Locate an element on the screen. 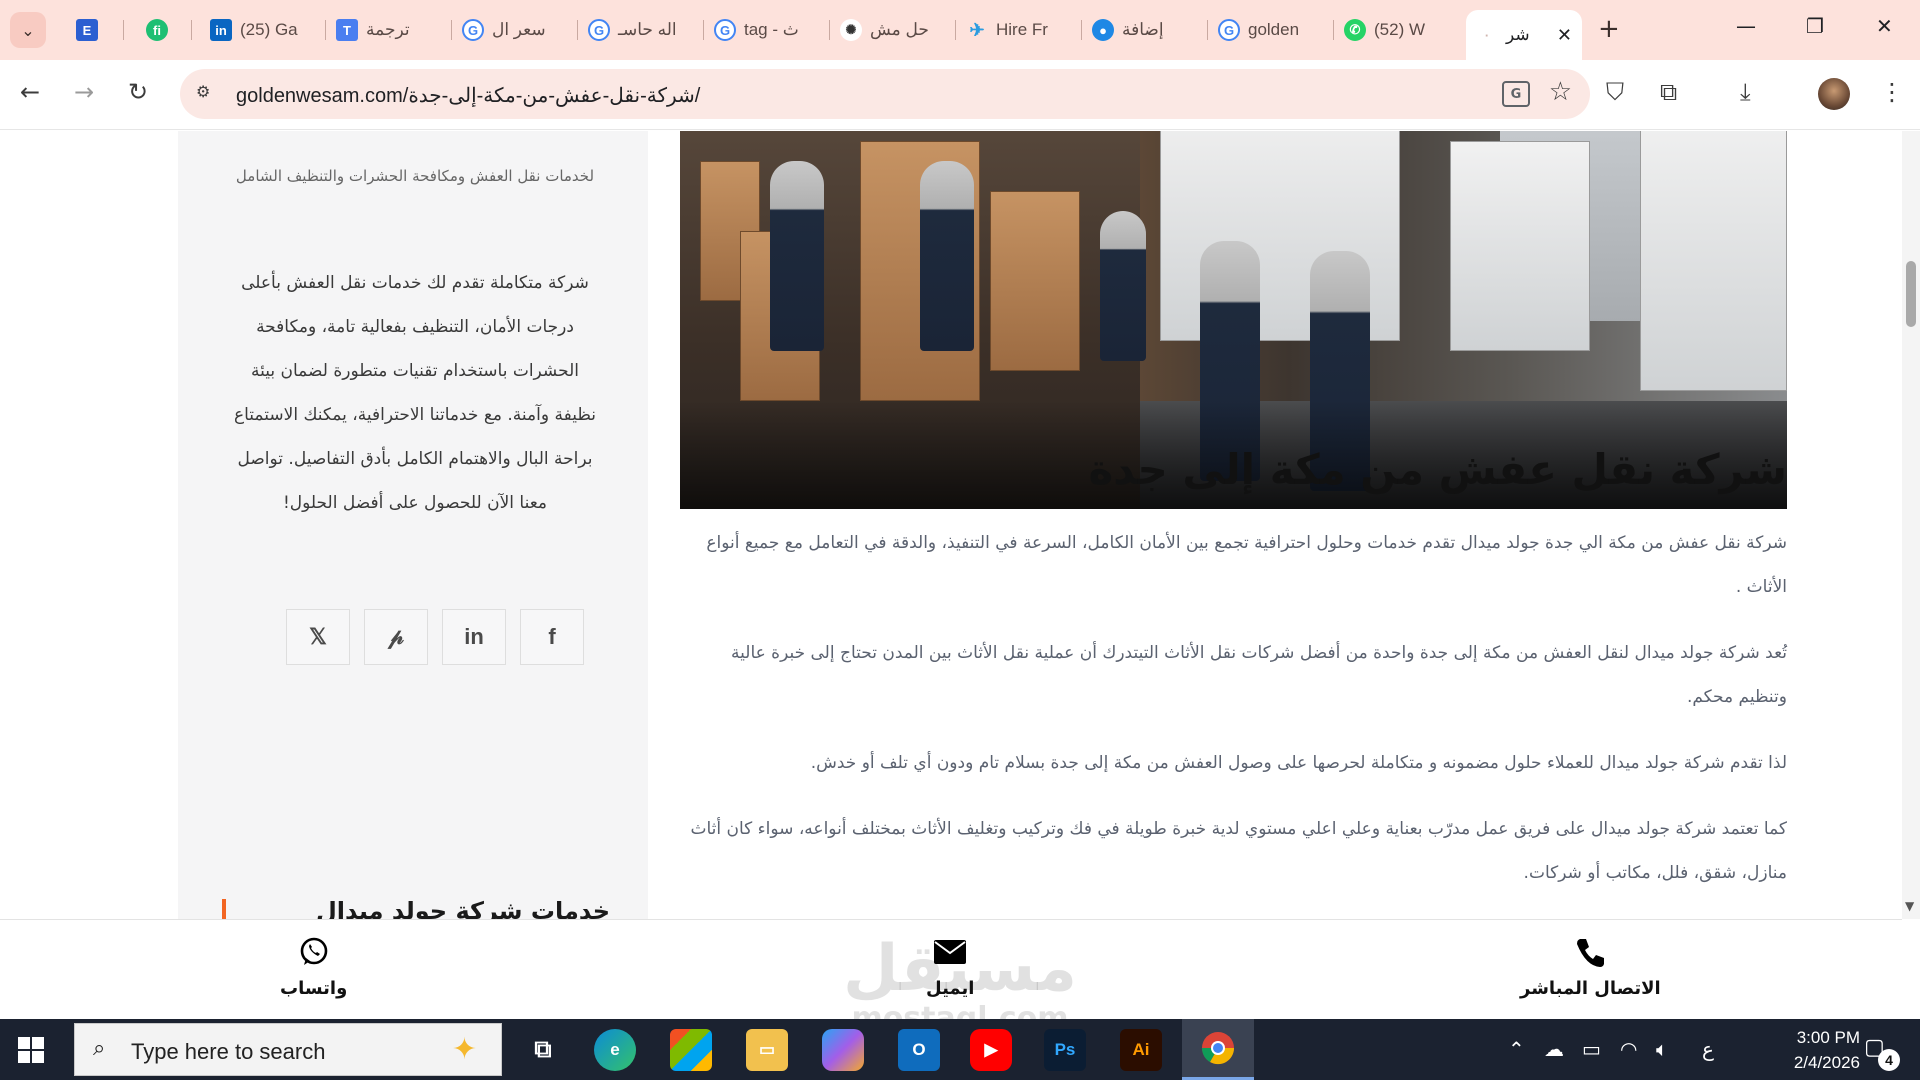 This screenshot has width=1920, height=1080. shield-icon: ⛉ is located at coordinates (1615, 92).